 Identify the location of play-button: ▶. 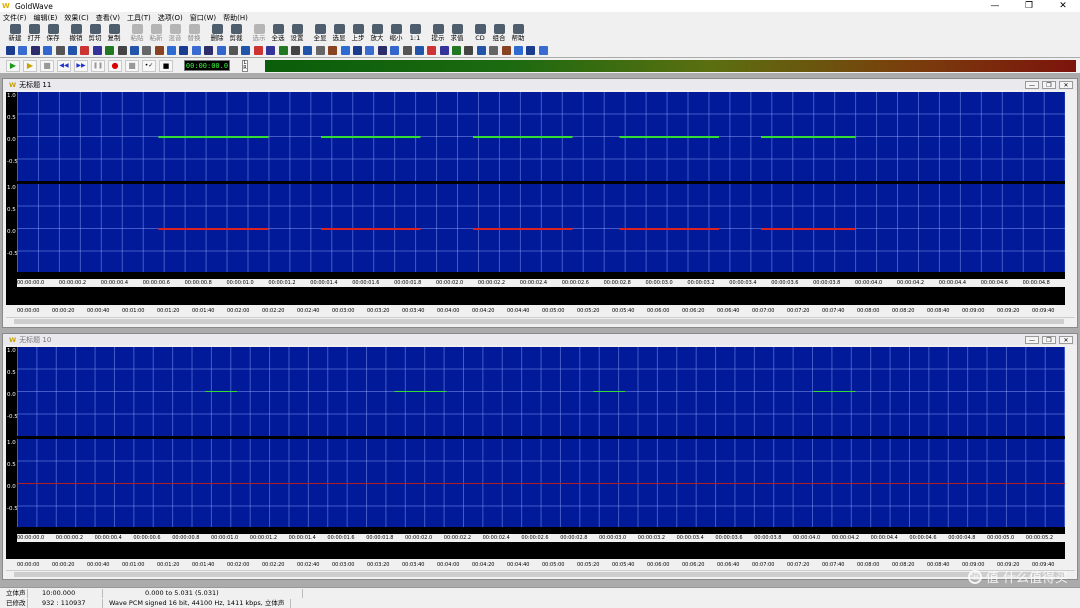
(13, 65).